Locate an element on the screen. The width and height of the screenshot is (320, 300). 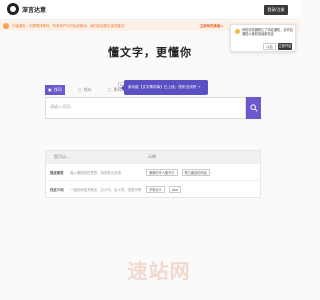
top-header: 深言达意 登录/注册 is located at coordinates (150, 10).